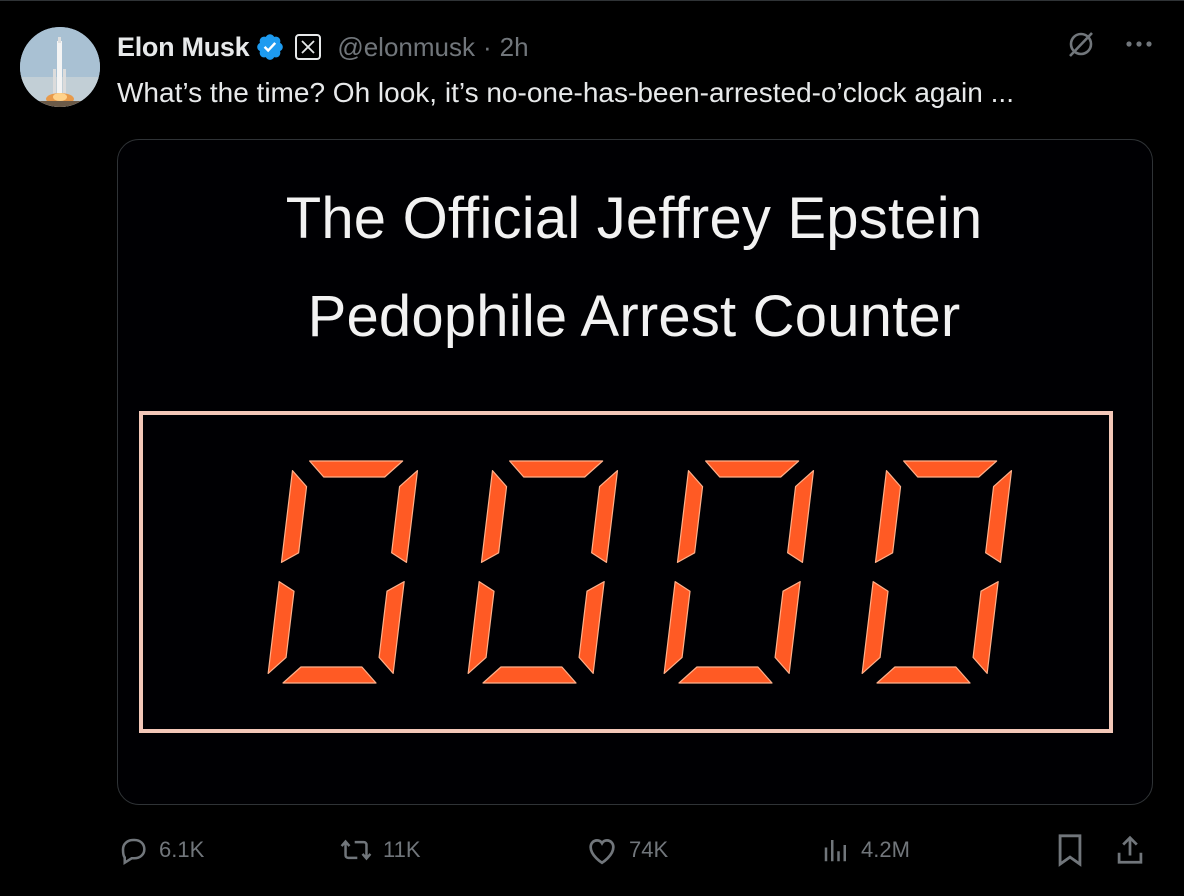 The image size is (1184, 896). I want to click on media-title-line-2: Pedophile Arrest Counter, so click(634, 316).